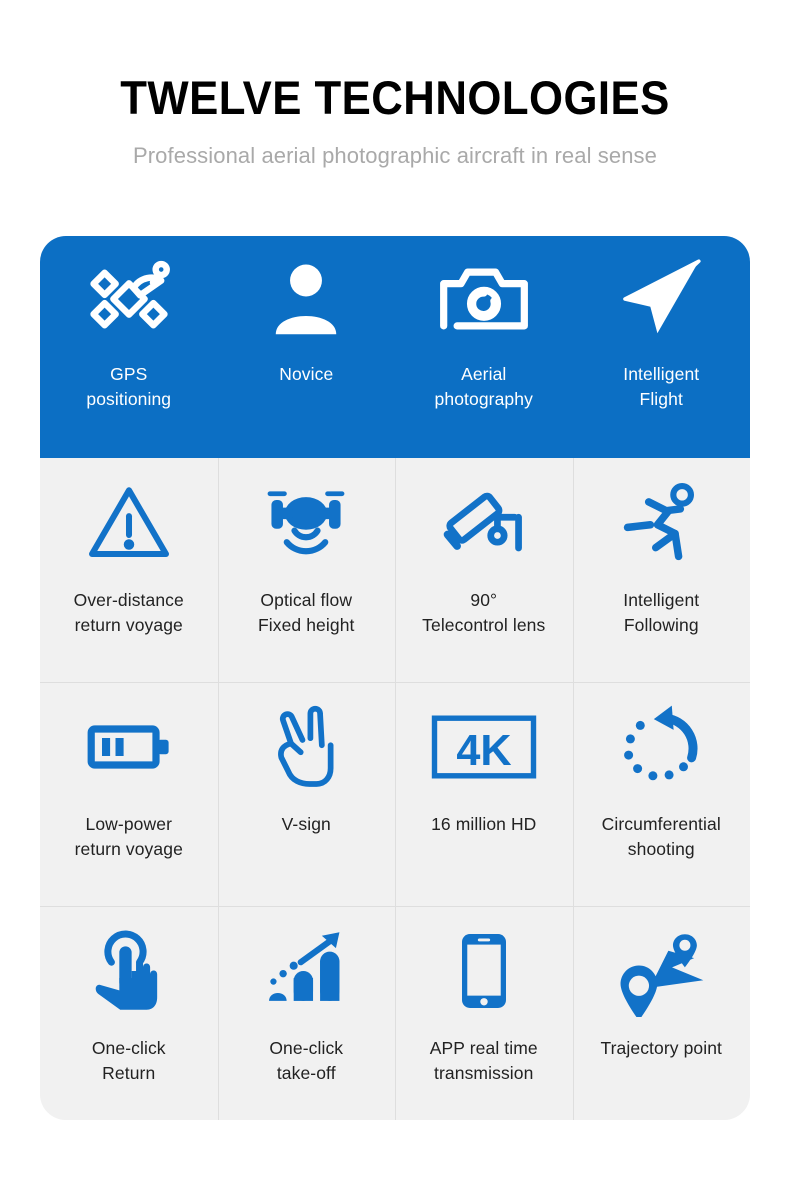 This screenshot has height=1185, width=790. What do you see at coordinates (307, 299) in the screenshot?
I see `person-icon` at bounding box center [307, 299].